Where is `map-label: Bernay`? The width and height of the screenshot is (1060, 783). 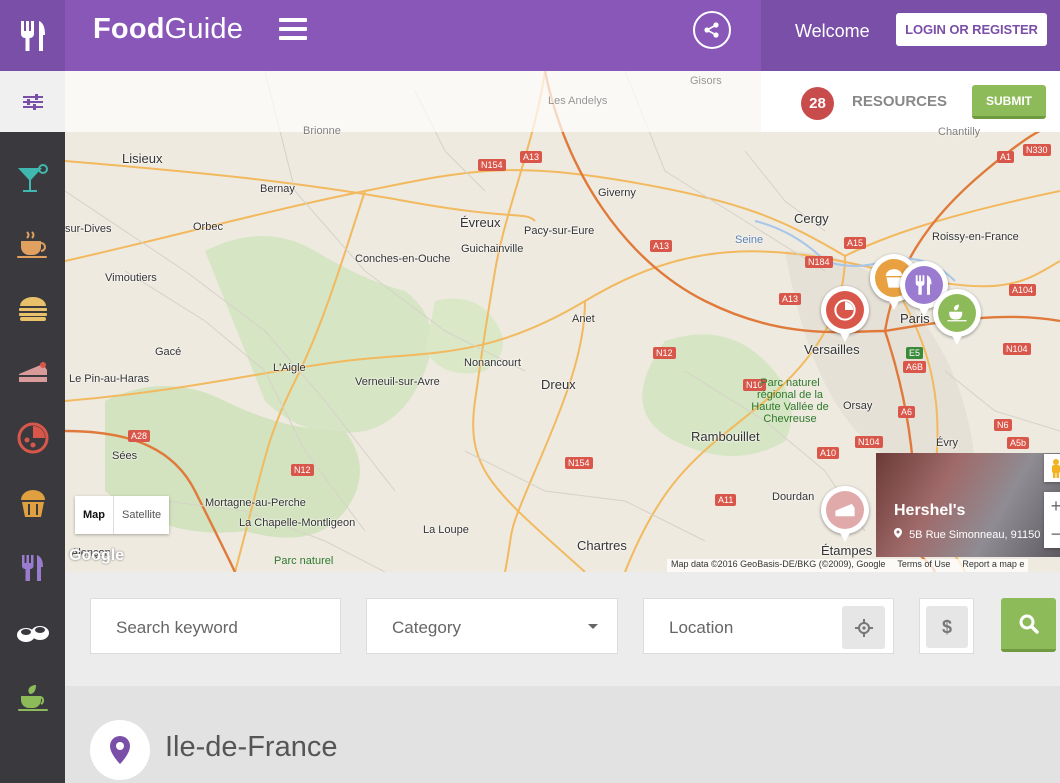 map-label: Bernay is located at coordinates (277, 189).